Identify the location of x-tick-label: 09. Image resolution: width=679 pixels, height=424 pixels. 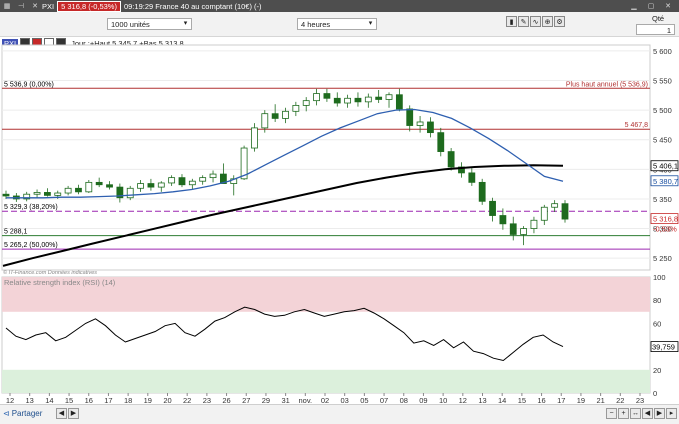
(423, 400).